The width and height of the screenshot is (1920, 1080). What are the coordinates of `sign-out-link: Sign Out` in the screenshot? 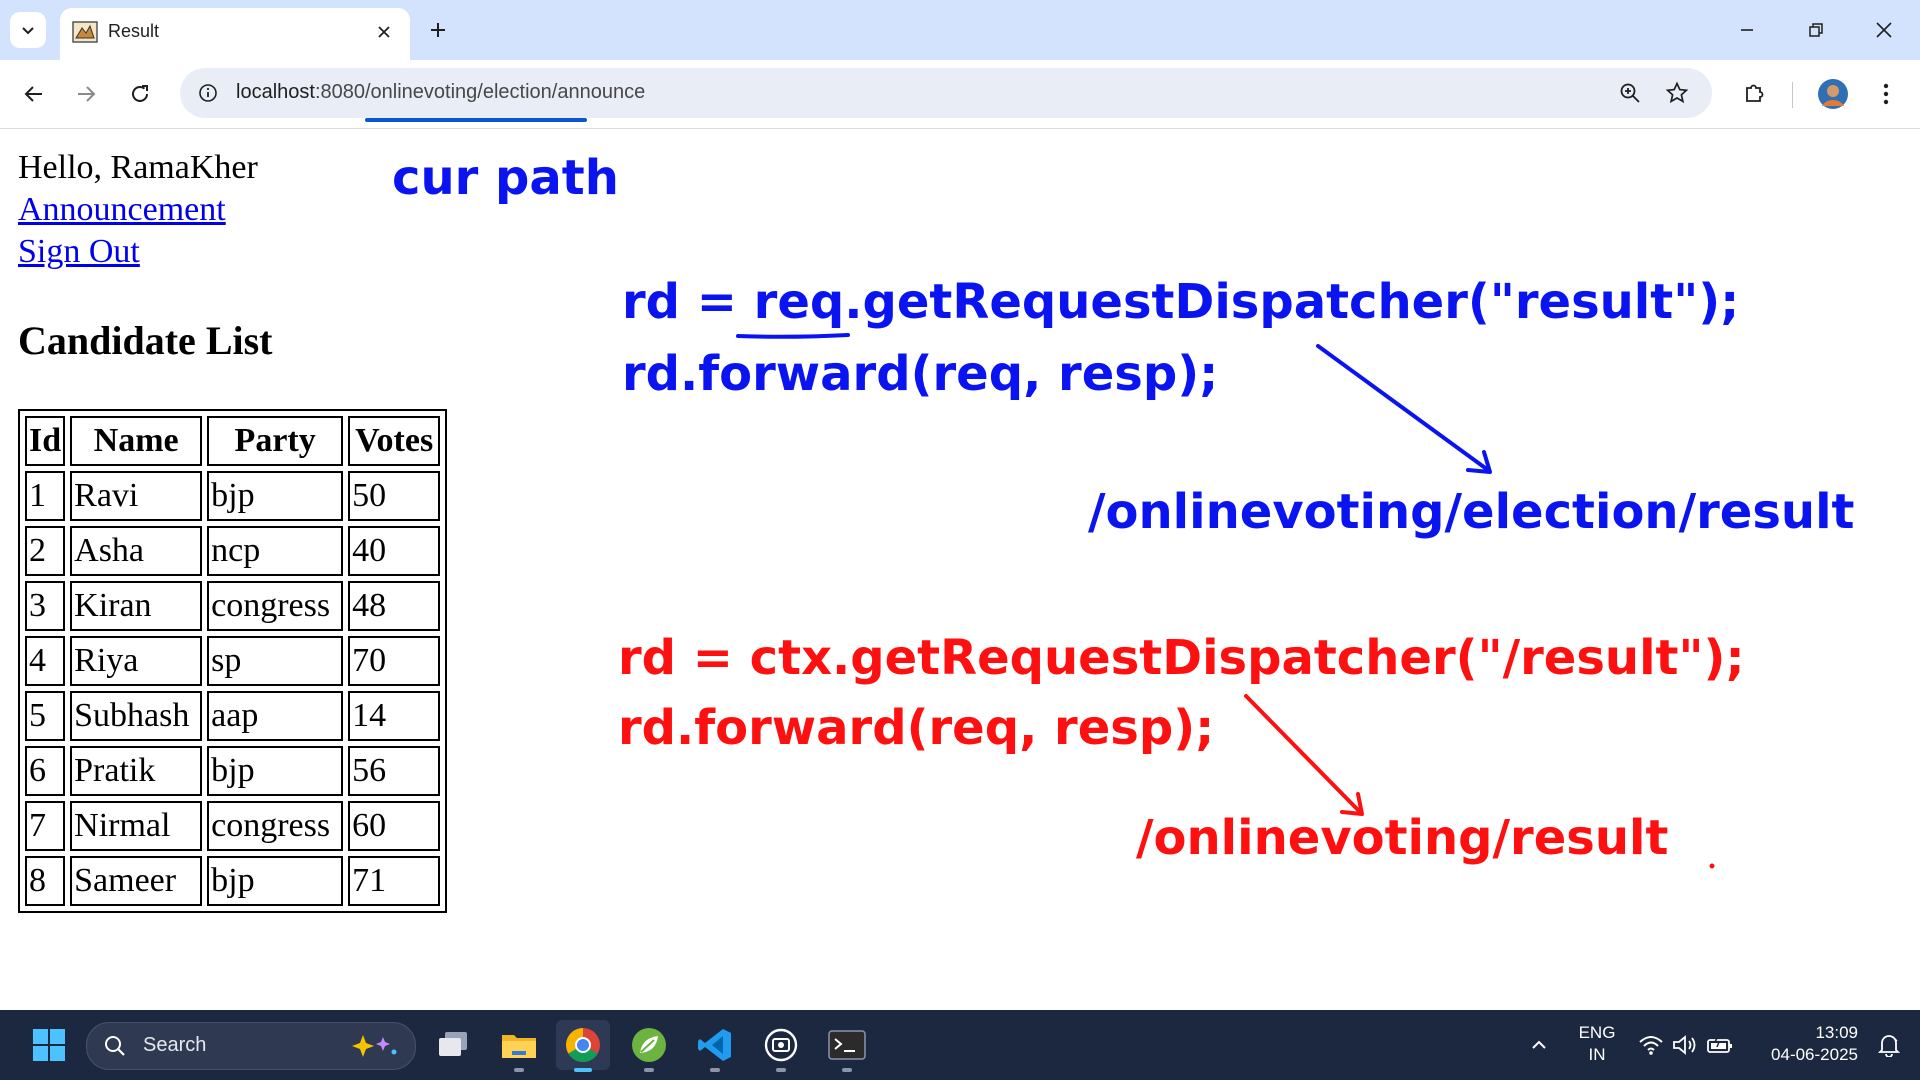 It's located at (79, 252).